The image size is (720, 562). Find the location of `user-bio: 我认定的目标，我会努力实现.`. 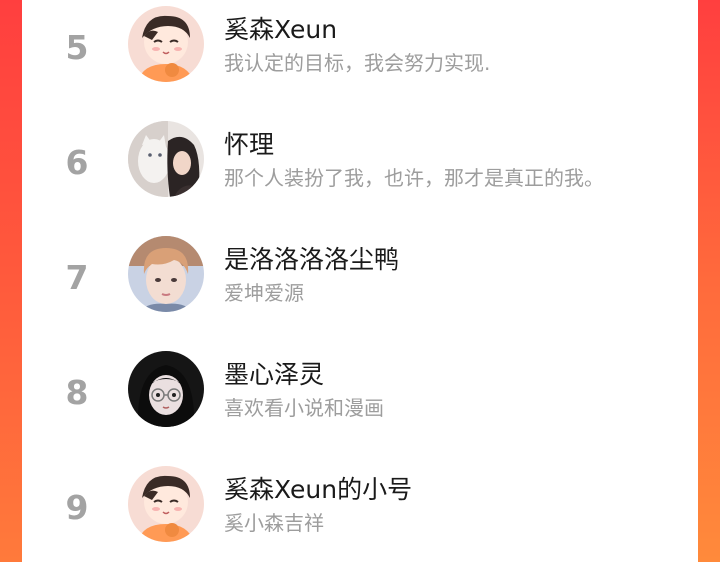

user-bio: 我认定的目标，我会努力实现. is located at coordinates (357, 63).